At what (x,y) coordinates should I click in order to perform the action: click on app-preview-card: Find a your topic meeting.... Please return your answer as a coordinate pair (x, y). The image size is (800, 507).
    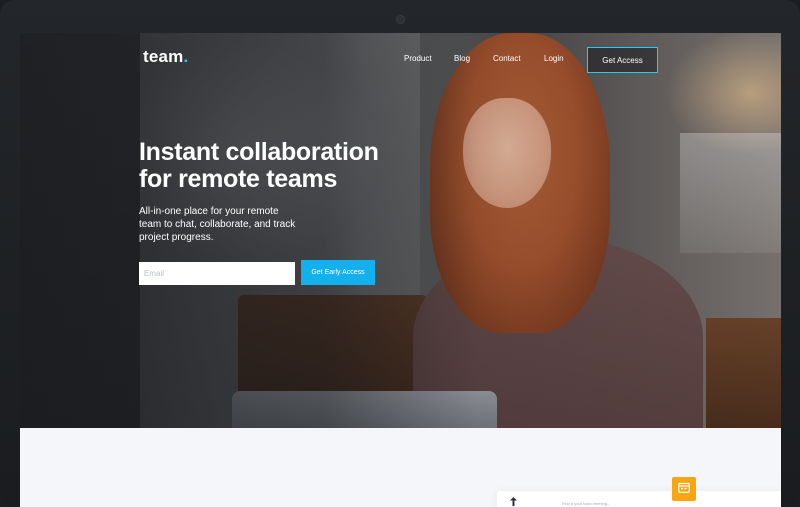
    Looking at the image, I should click on (639, 499).